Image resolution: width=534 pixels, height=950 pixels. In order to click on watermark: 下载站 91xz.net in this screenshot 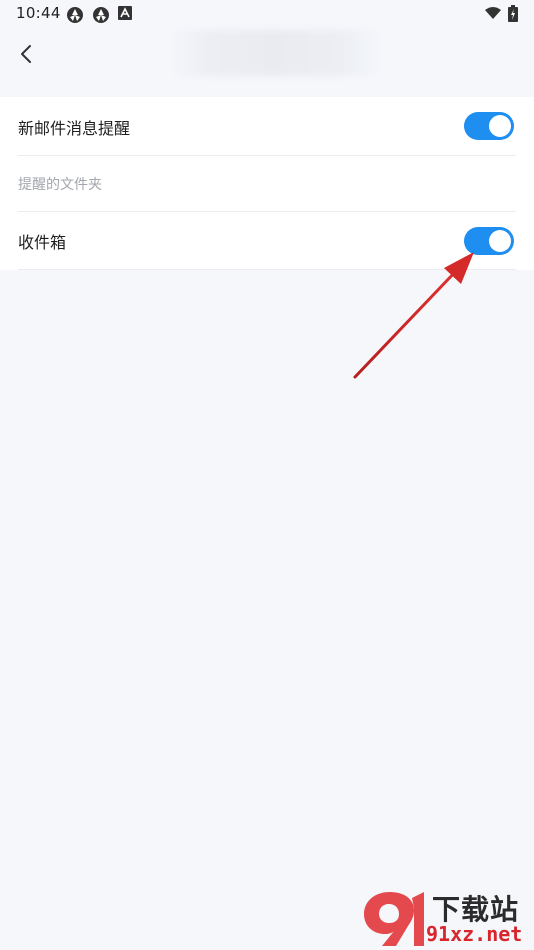, I will do `click(445, 918)`.